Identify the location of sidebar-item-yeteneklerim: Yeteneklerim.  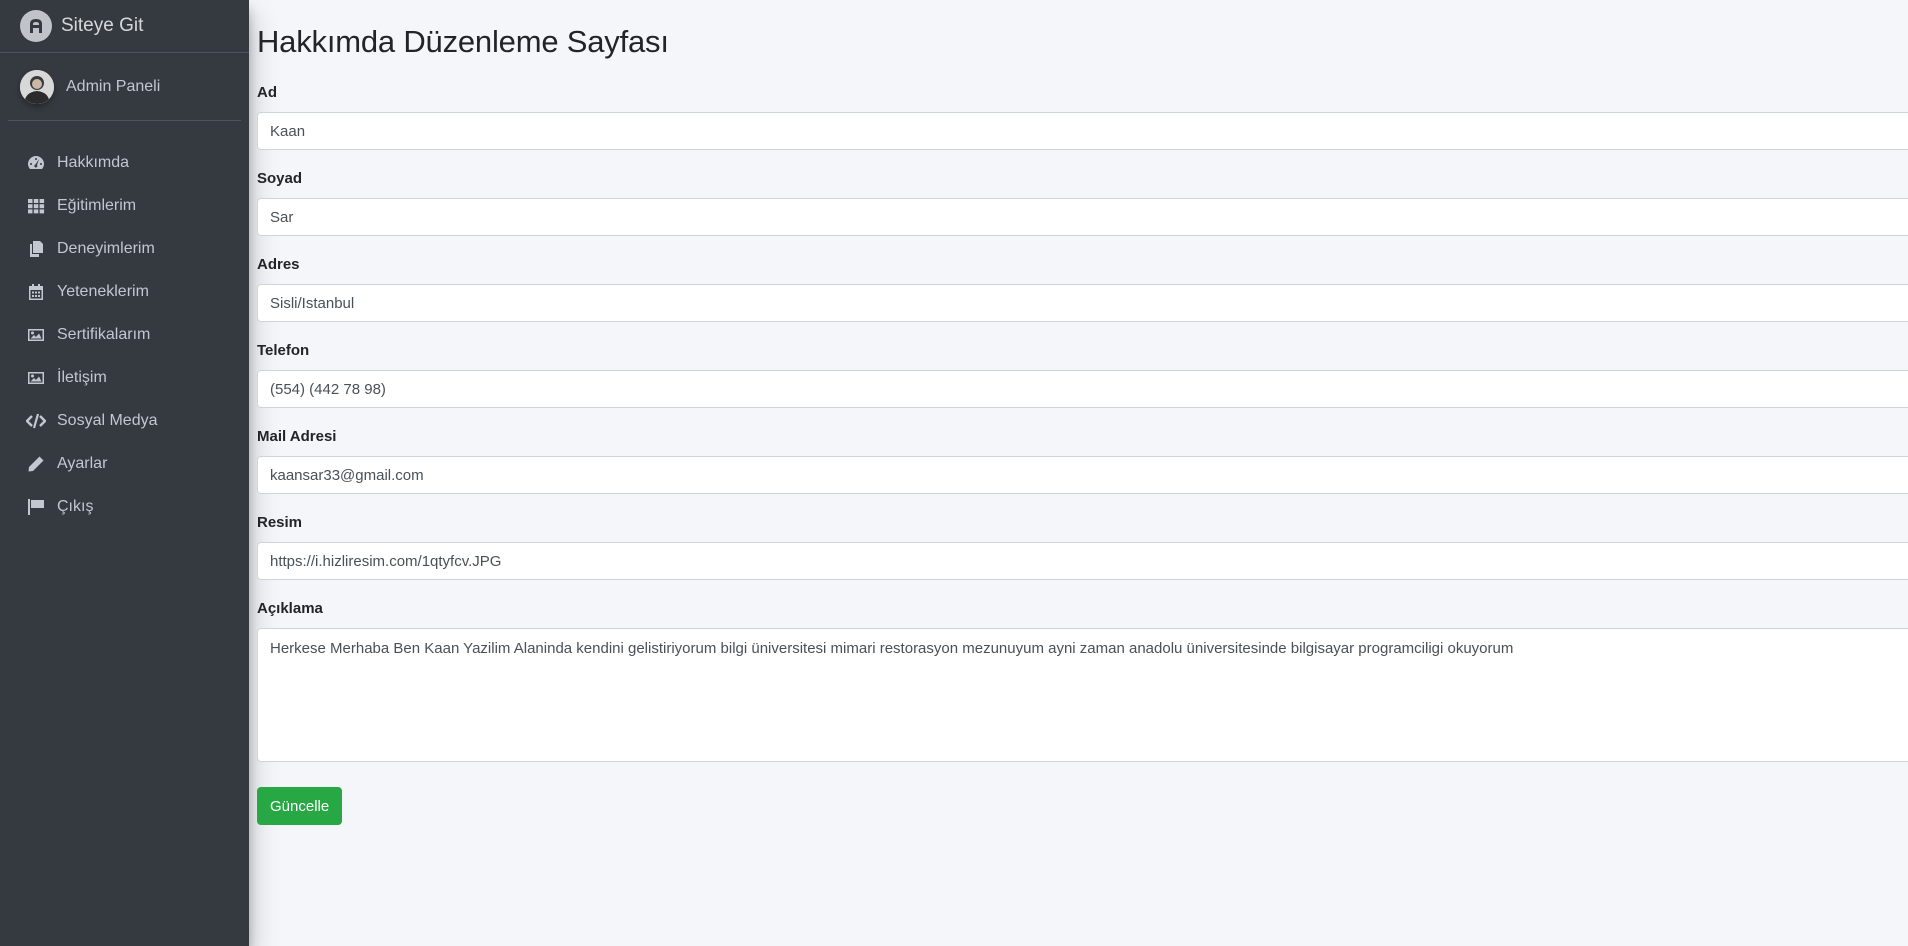
(124, 291).